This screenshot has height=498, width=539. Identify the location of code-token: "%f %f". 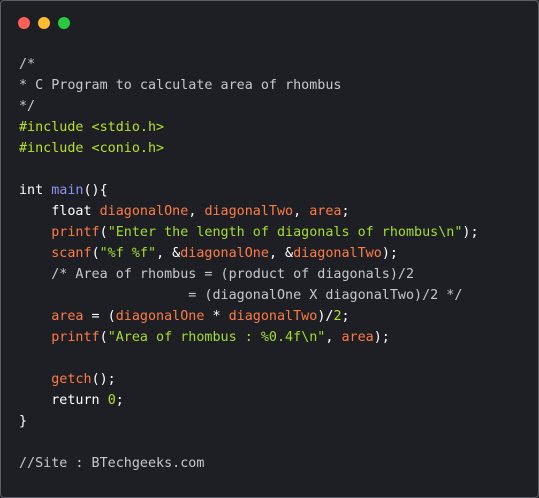
(128, 253).